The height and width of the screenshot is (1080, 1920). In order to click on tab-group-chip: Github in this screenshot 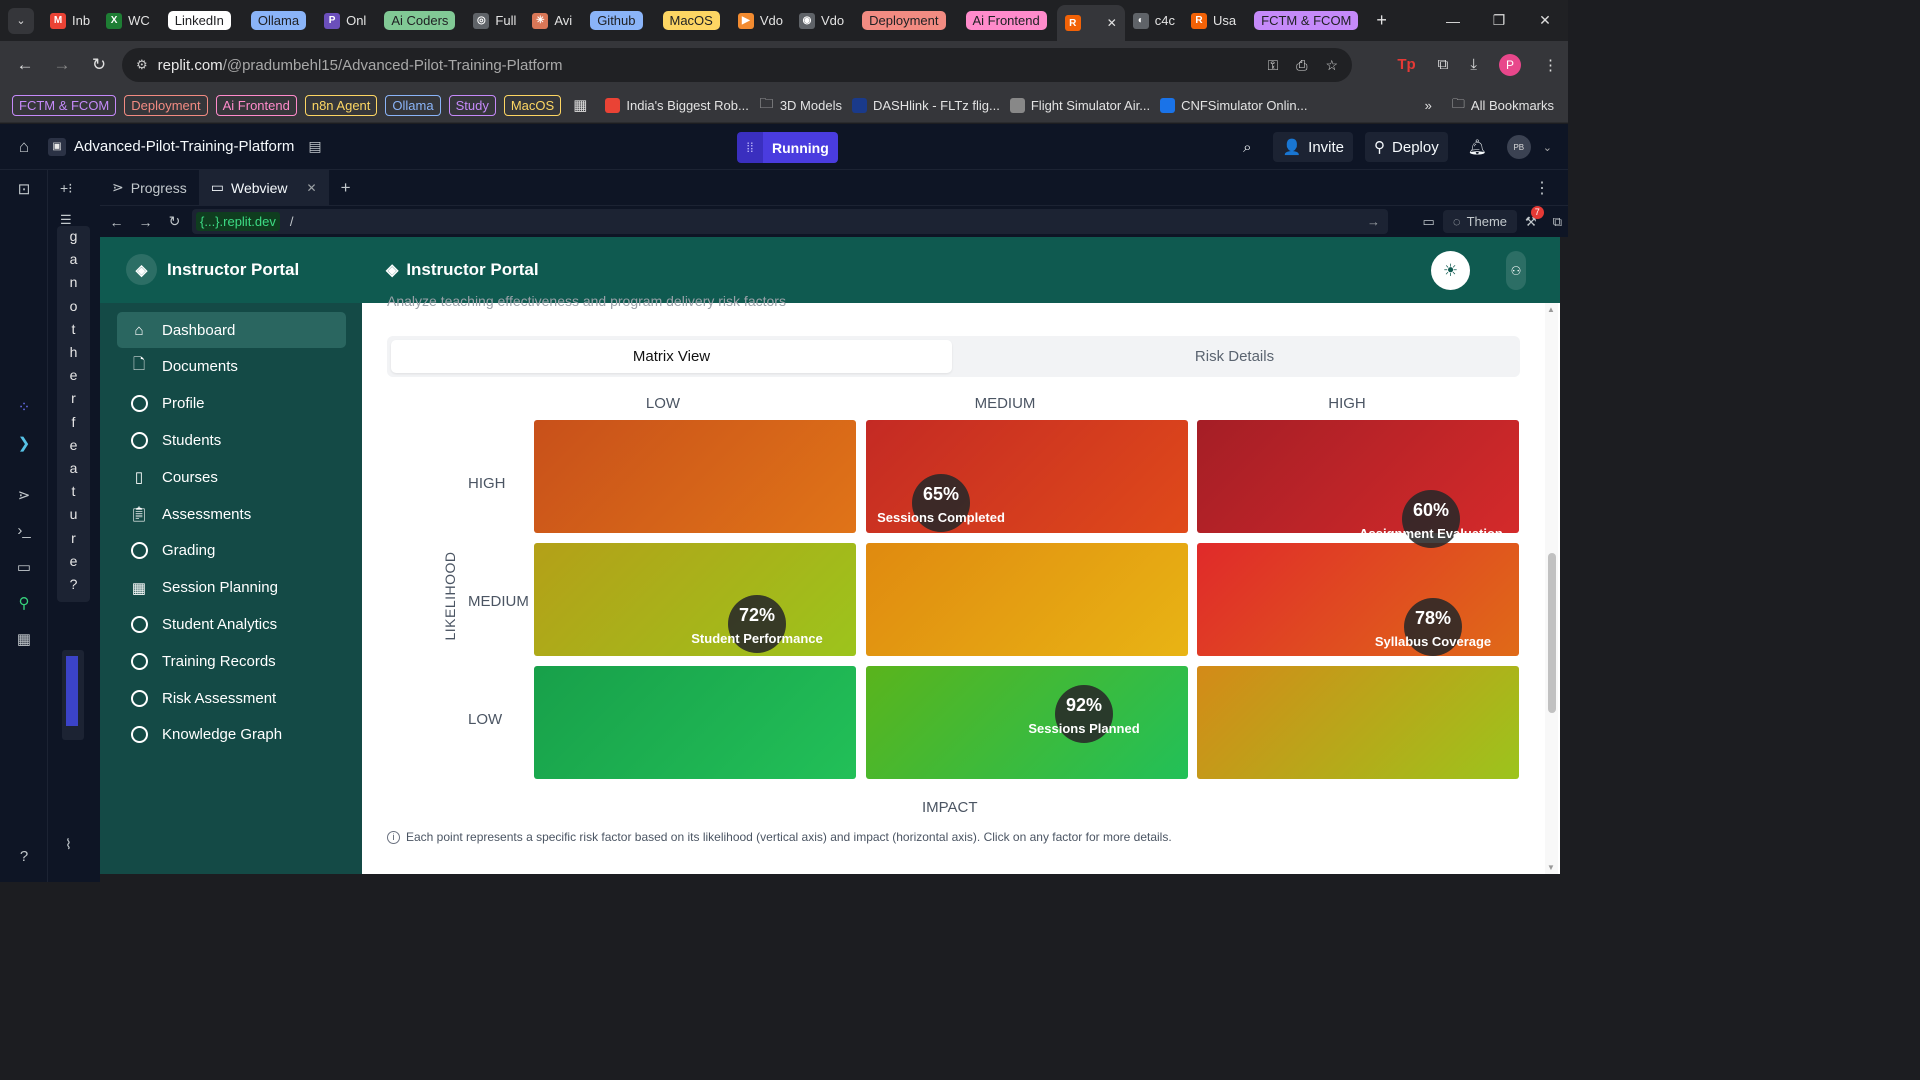, I will do `click(616, 21)`.